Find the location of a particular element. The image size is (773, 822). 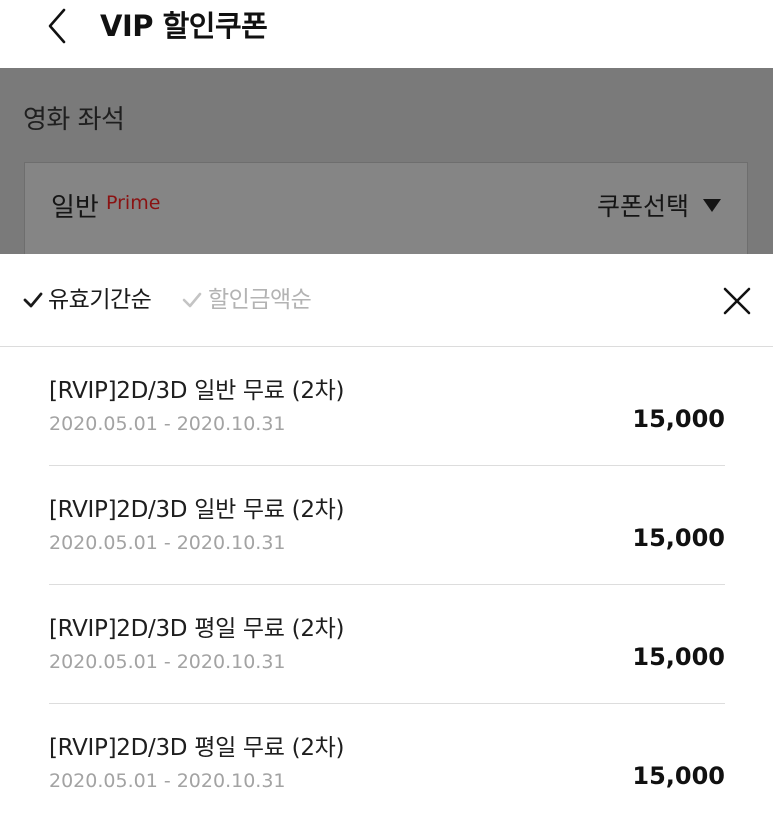

section-title: 영화 좌석 is located at coordinates (74, 120).